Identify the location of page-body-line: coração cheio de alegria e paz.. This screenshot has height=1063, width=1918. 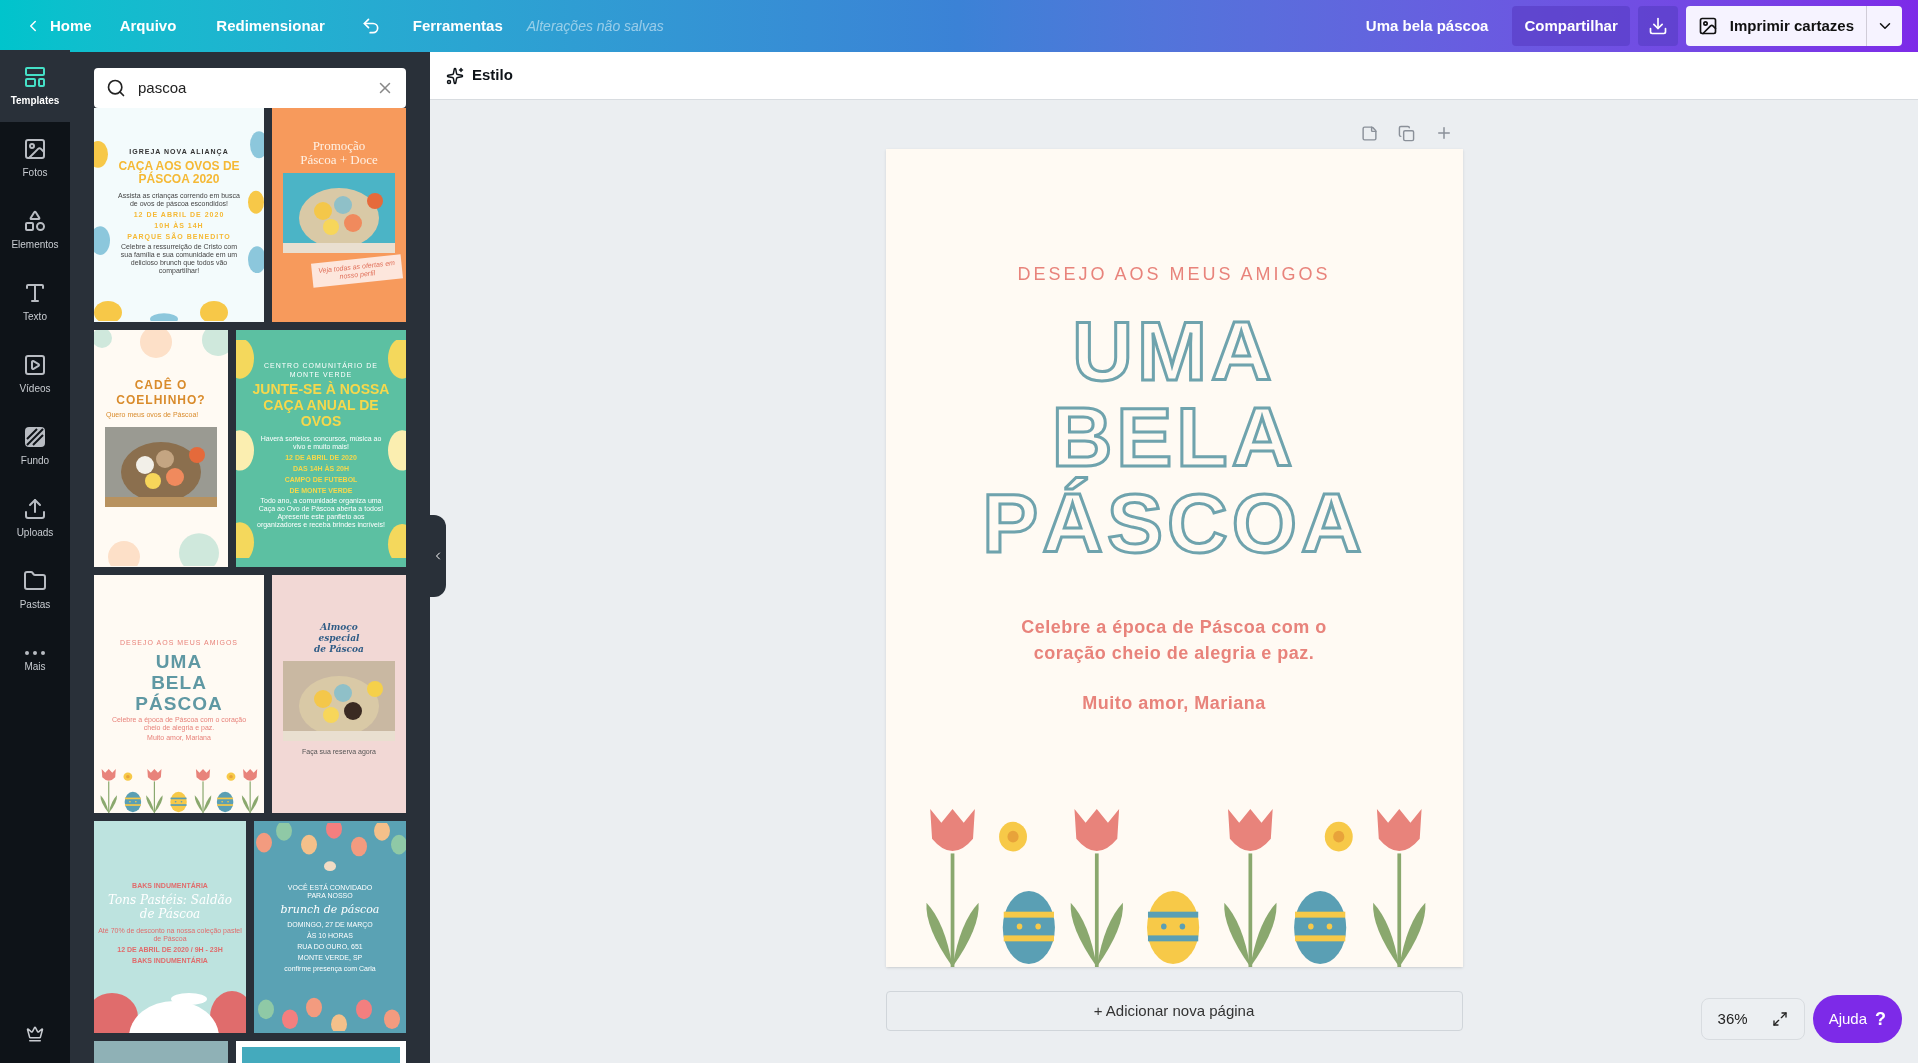
(1174, 653).